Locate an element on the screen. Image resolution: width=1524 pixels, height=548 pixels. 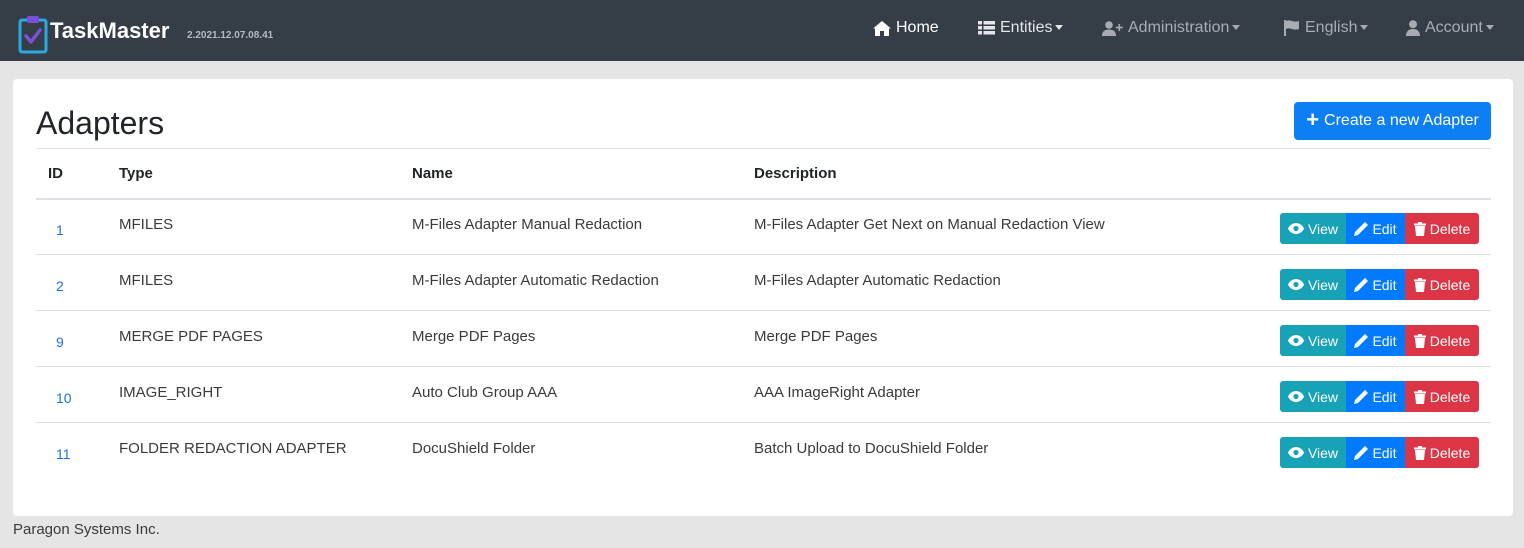
adapter-id-link: 9 is located at coordinates (60, 342).